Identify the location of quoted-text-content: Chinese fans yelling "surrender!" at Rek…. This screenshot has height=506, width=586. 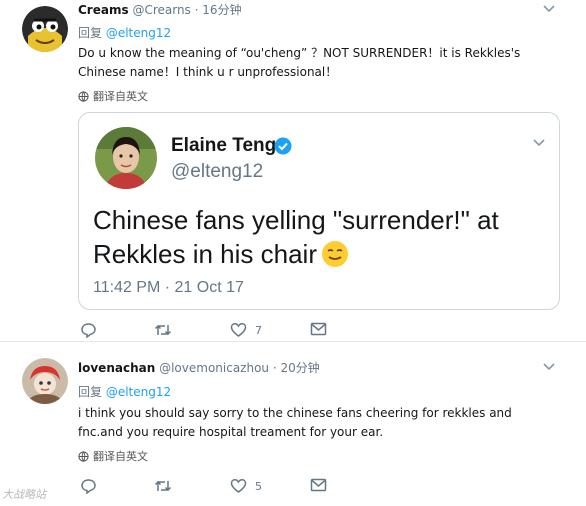
(296, 237).